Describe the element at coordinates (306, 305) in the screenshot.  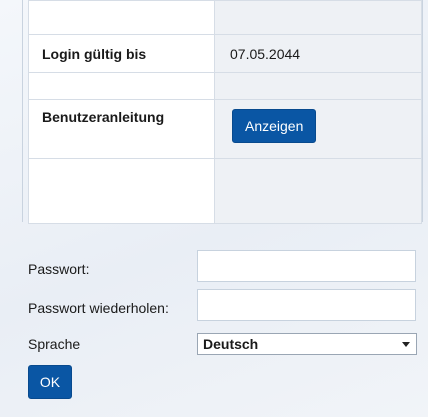
I see `password-repeat-field` at that location.